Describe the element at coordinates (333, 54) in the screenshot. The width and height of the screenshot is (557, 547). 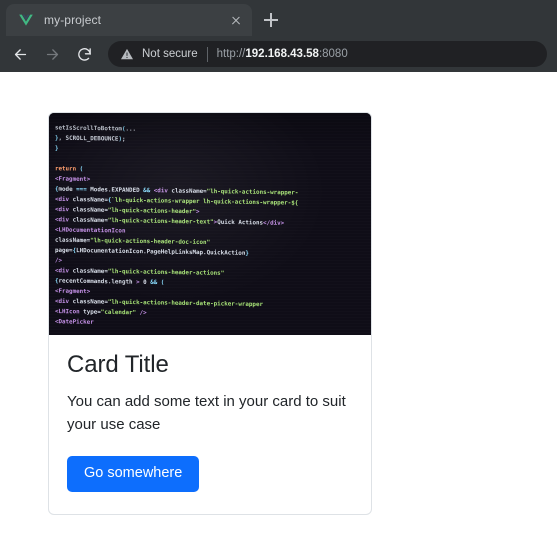
I see `url-port: :8080` at that location.